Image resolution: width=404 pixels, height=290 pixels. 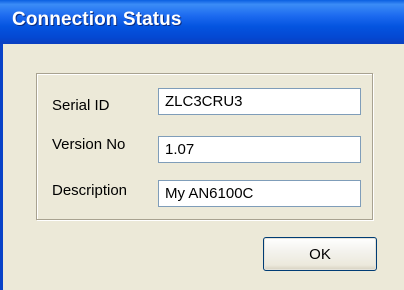 I want to click on description-field: My AN6100C, so click(x=259, y=193).